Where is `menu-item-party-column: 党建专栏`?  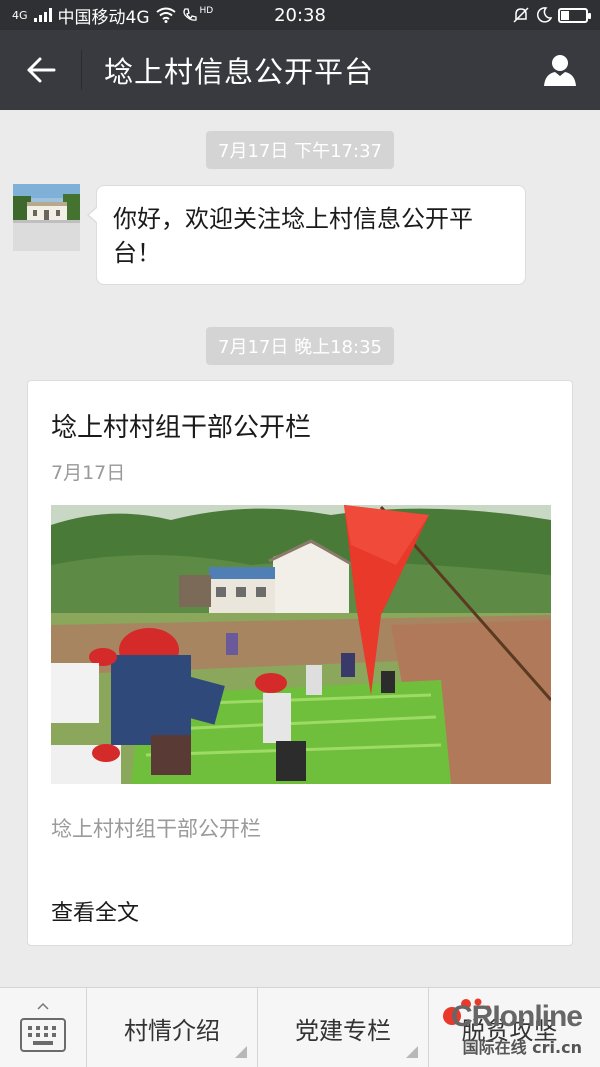 menu-item-party-column: 党建专栏 is located at coordinates (343, 1027).